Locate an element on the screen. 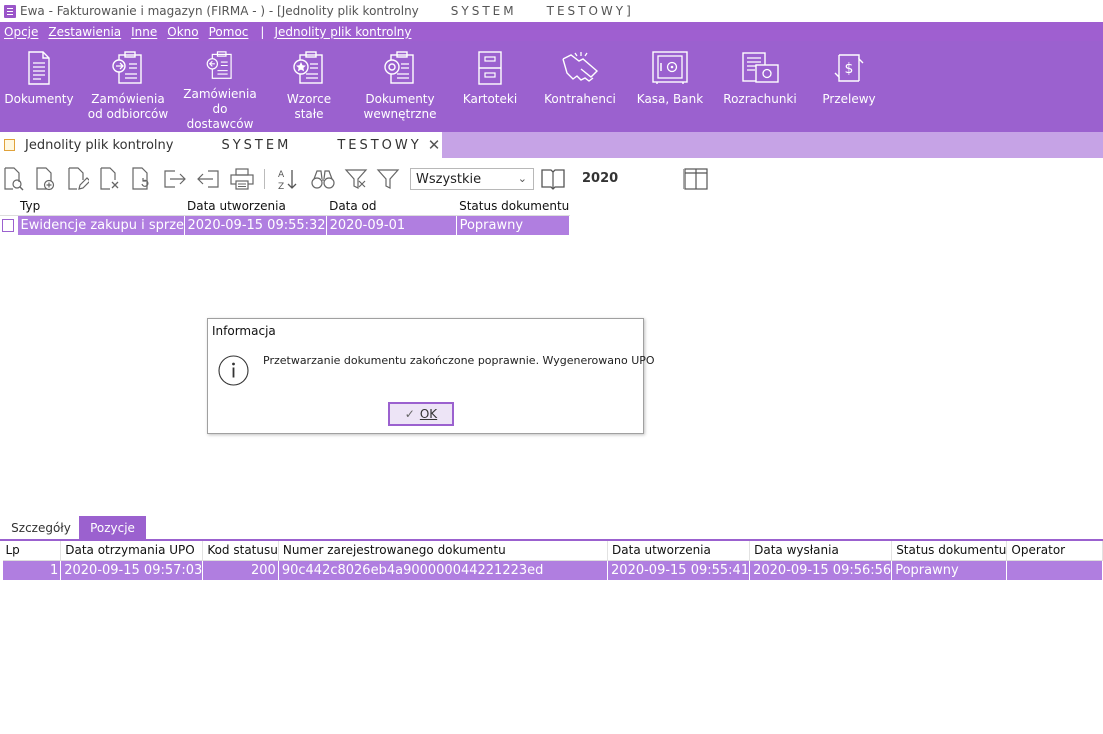 The image size is (1103, 734). svg-text: A is located at coordinates (281, 175).